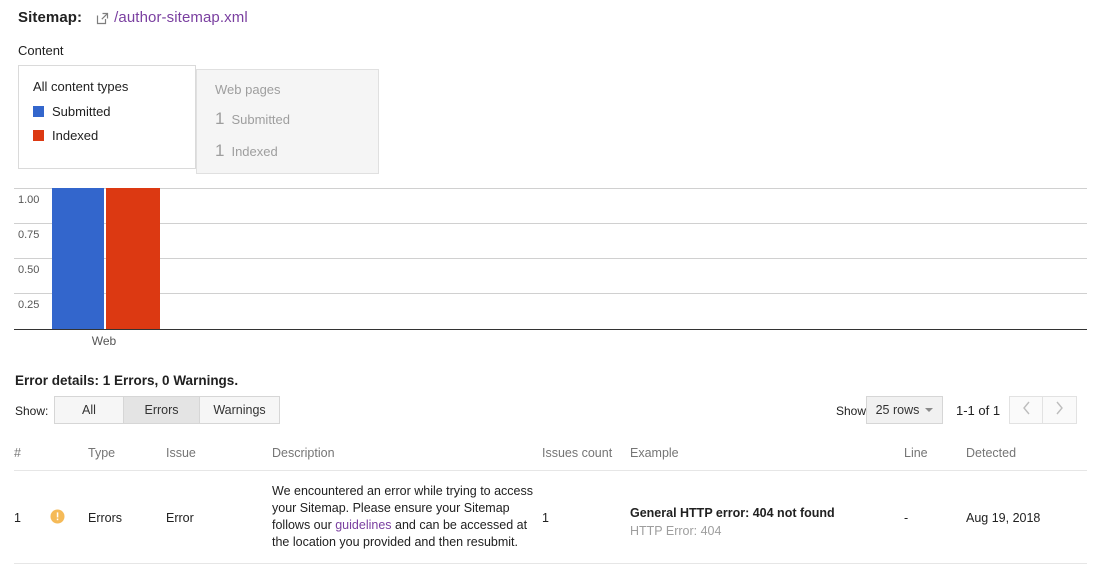 This screenshot has width=1101, height=564. I want to click on column-header-example: Example, so click(654, 453).